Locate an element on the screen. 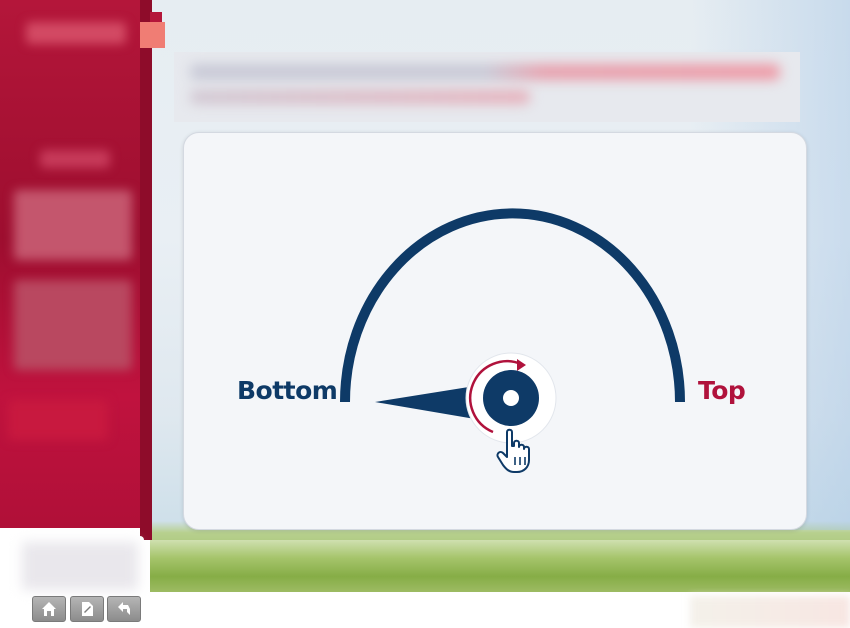 This screenshot has width=850, height=628. sidebar-spine is located at coordinates (146, 270).